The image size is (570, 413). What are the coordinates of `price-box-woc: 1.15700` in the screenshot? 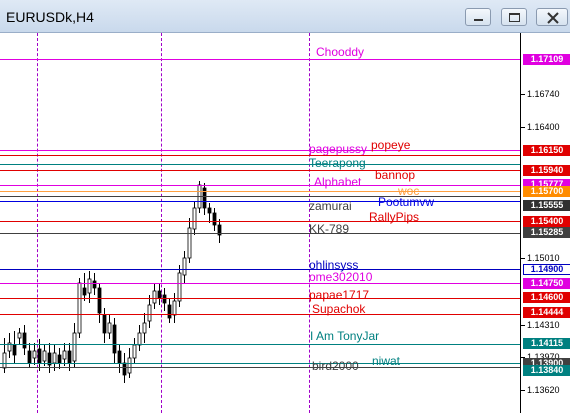 It's located at (546, 191).